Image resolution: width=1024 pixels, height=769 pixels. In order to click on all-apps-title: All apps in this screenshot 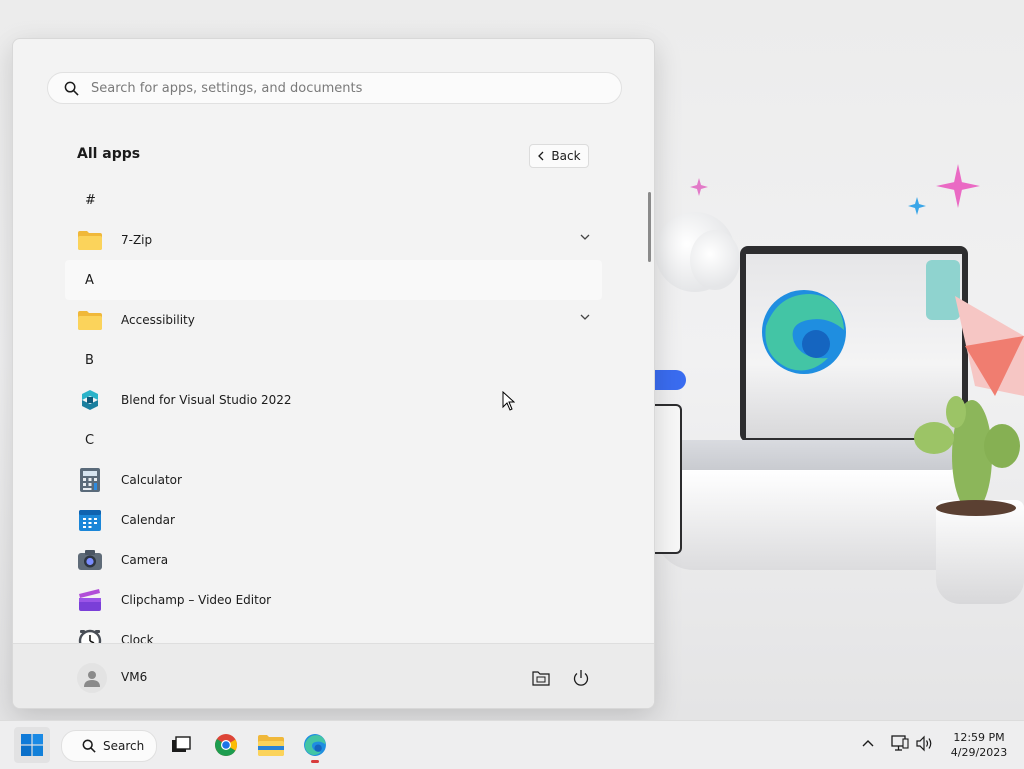, I will do `click(109, 154)`.